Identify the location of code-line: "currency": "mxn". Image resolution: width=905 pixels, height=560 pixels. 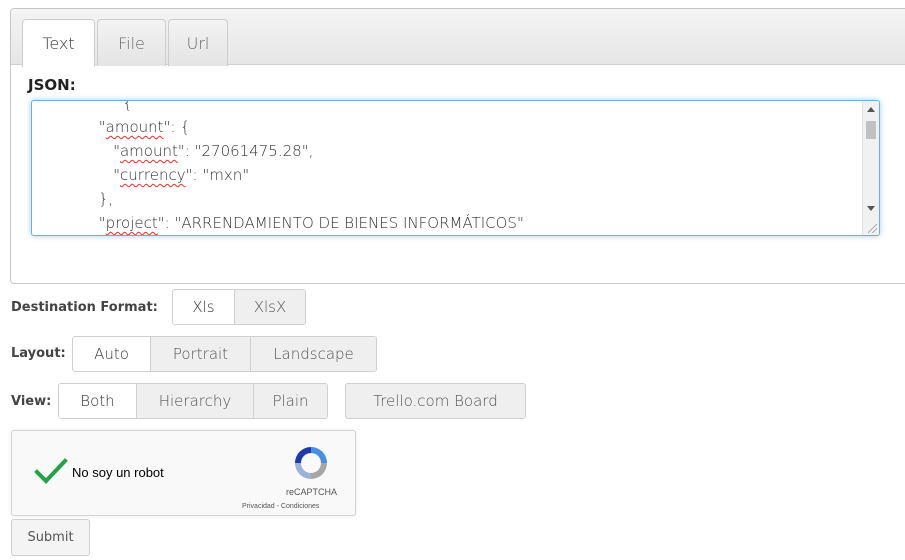
(181, 175).